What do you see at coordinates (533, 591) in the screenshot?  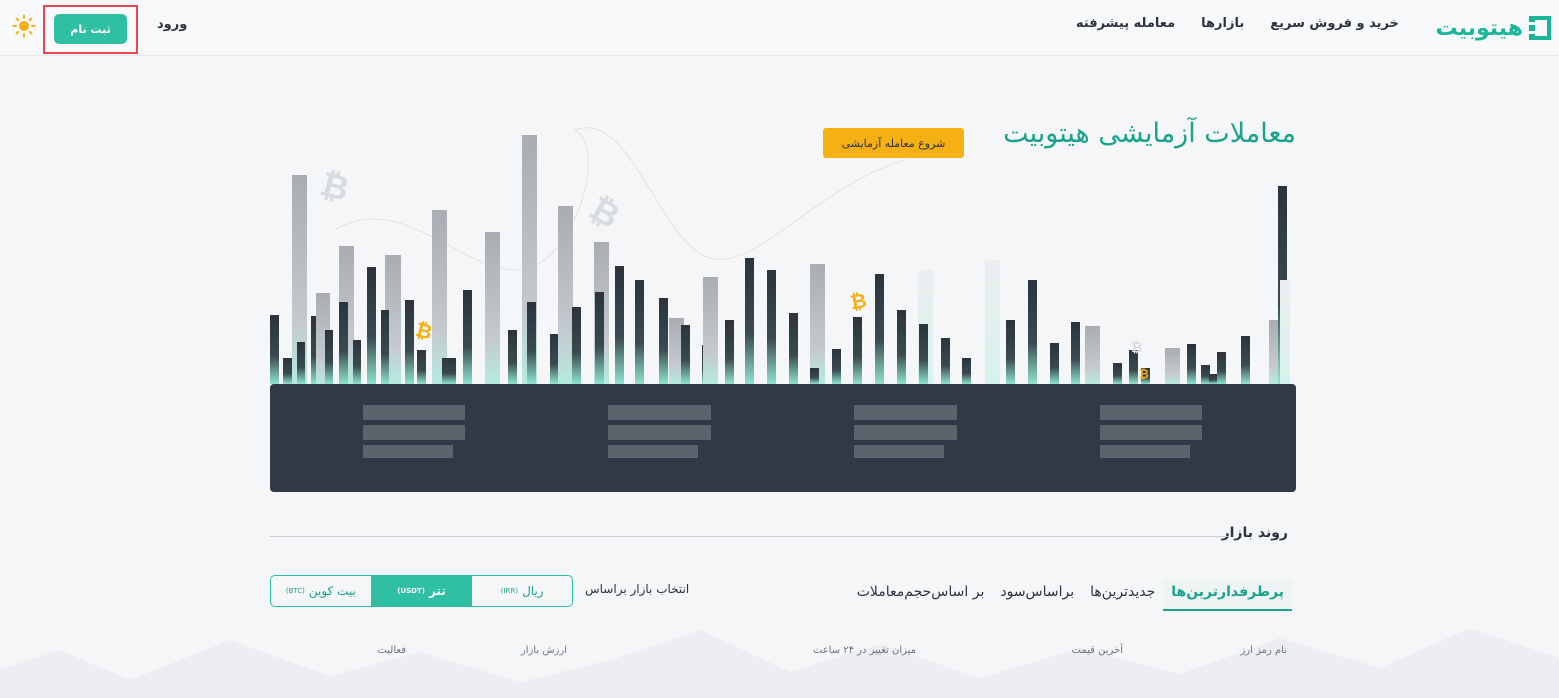 I see `market-irr-name: ریال` at bounding box center [533, 591].